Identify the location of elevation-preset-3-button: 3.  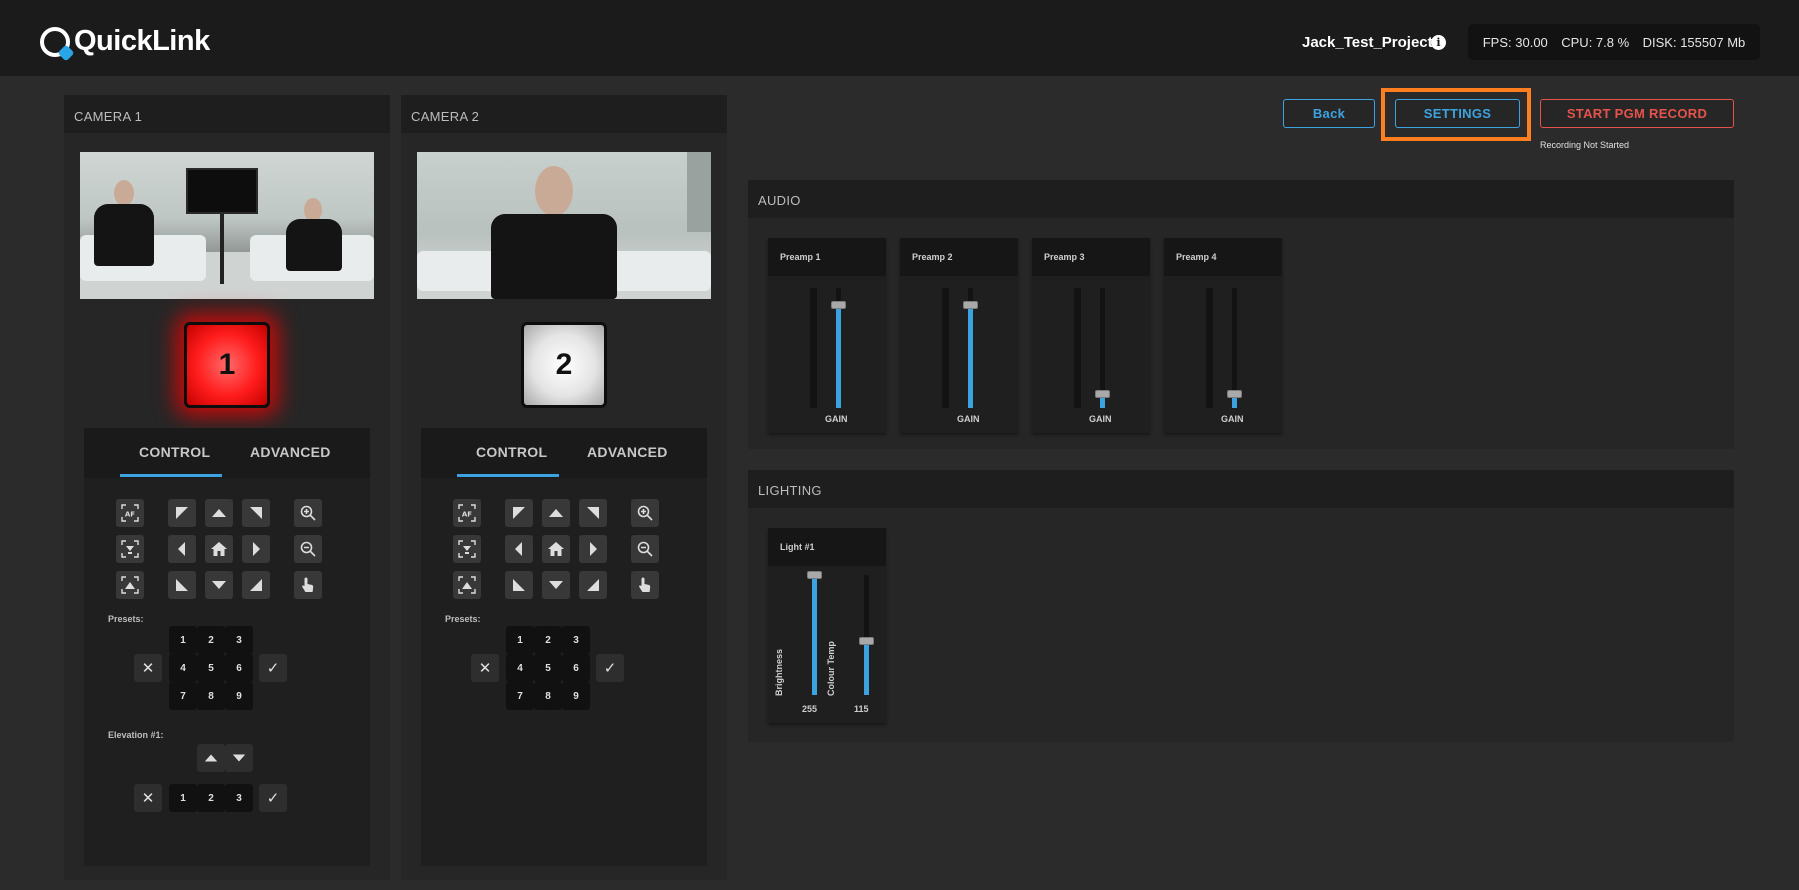
(239, 798).